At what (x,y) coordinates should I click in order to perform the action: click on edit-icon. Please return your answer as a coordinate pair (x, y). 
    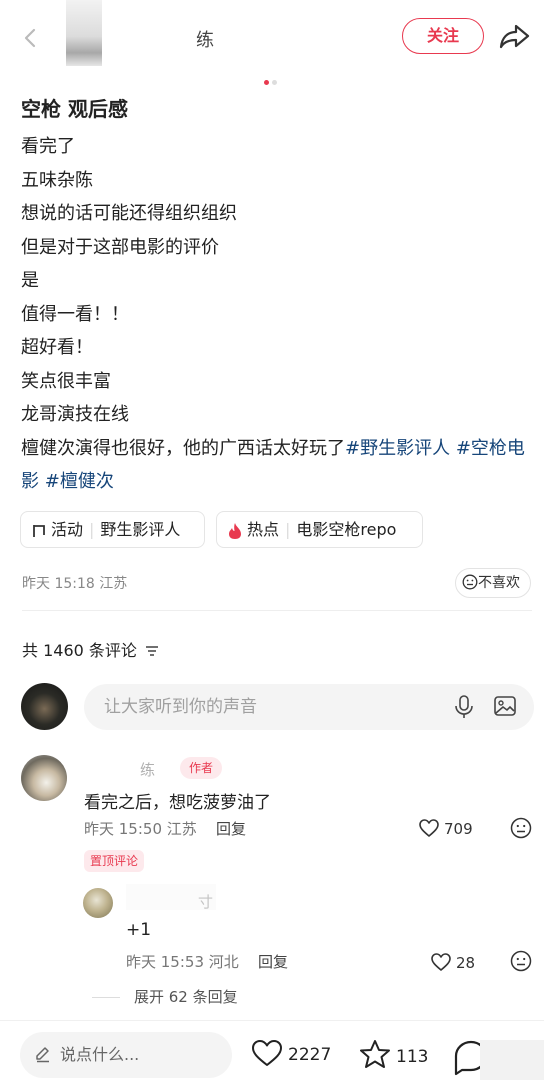
    Looking at the image, I should click on (42, 1055).